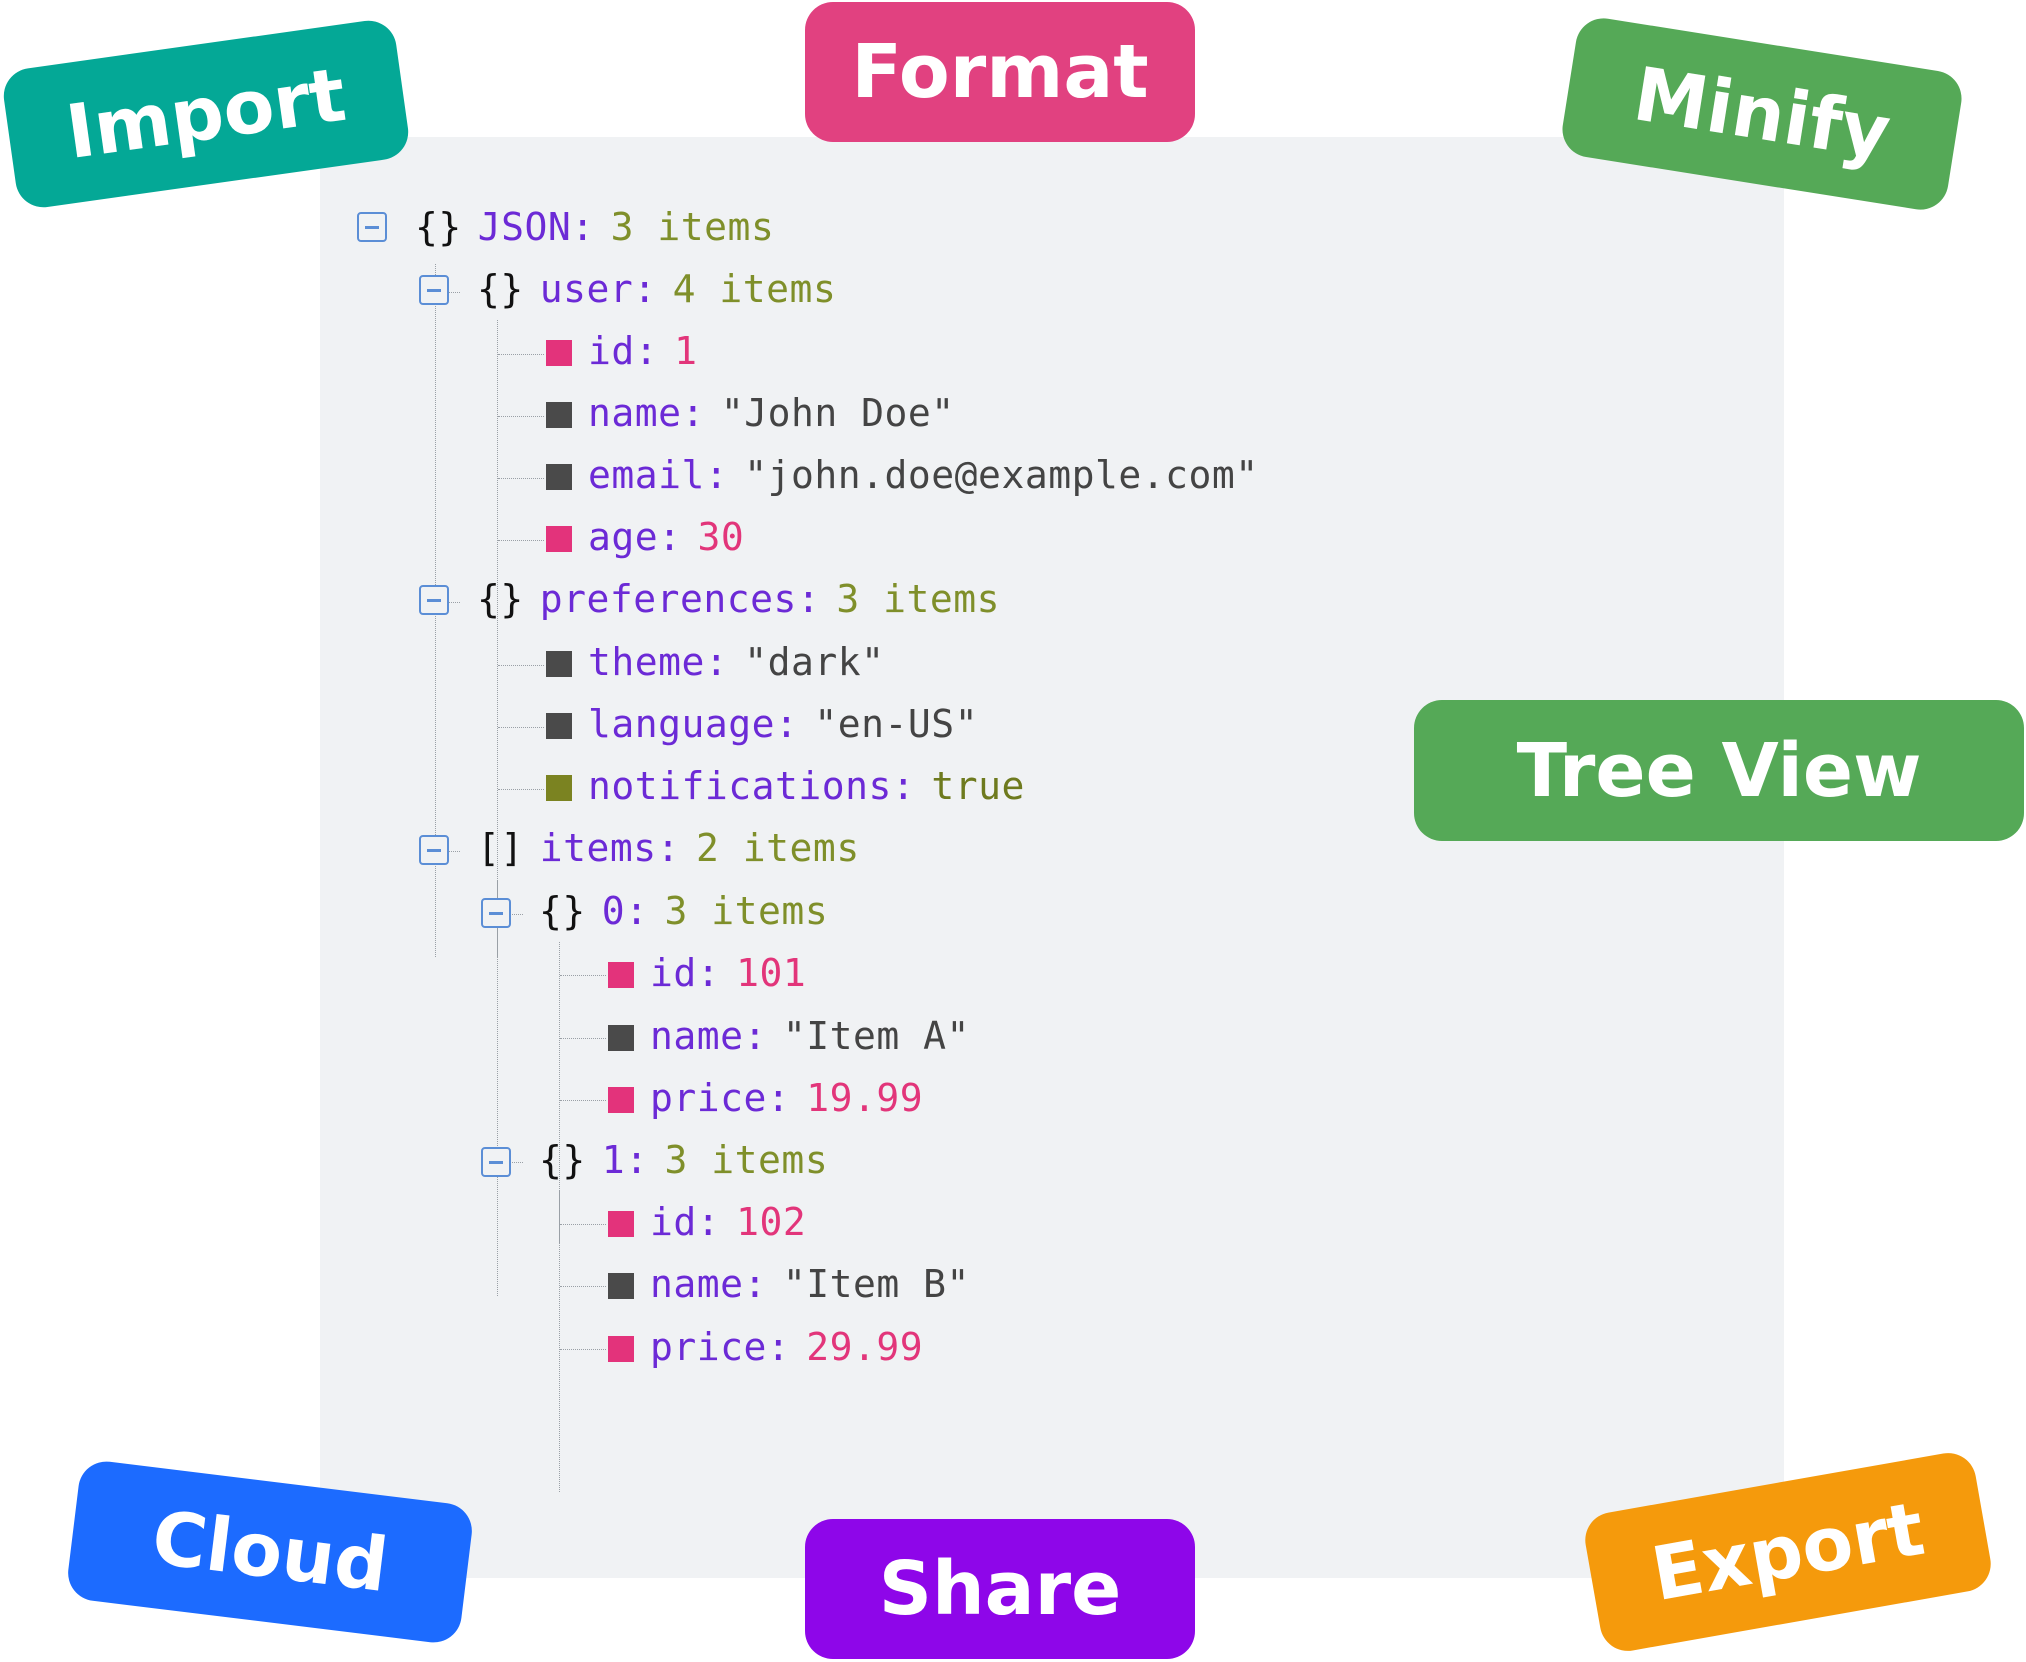 The width and height of the screenshot is (2026, 1662). Describe the element at coordinates (683, 1160) in the screenshot. I see `tree-node-item-1: {} 1:3 items` at that location.